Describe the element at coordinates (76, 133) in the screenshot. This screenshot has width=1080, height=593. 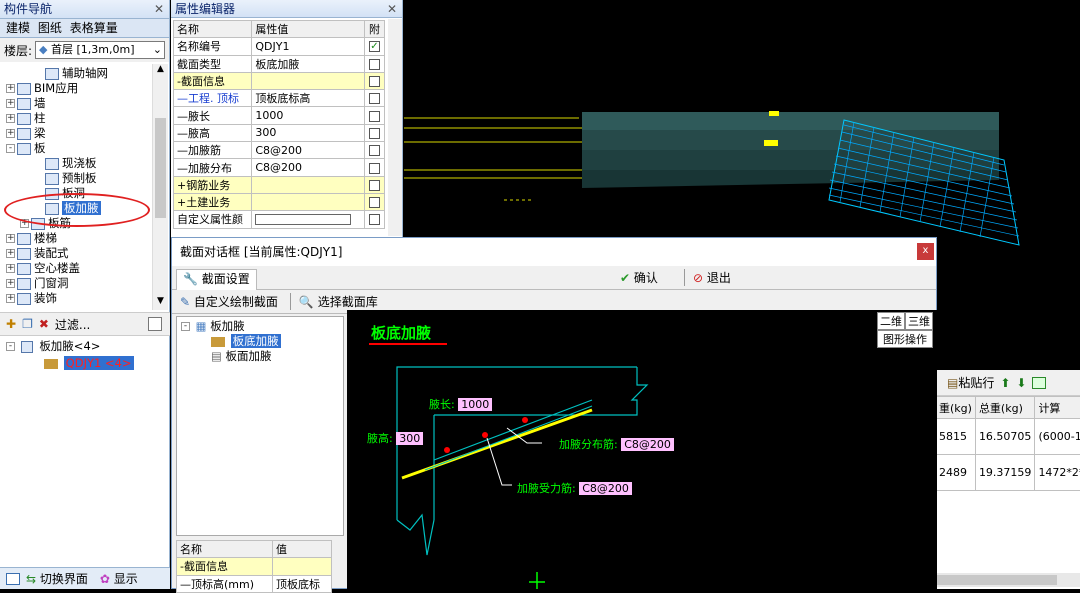
I see `tree-item: +梁` at that location.